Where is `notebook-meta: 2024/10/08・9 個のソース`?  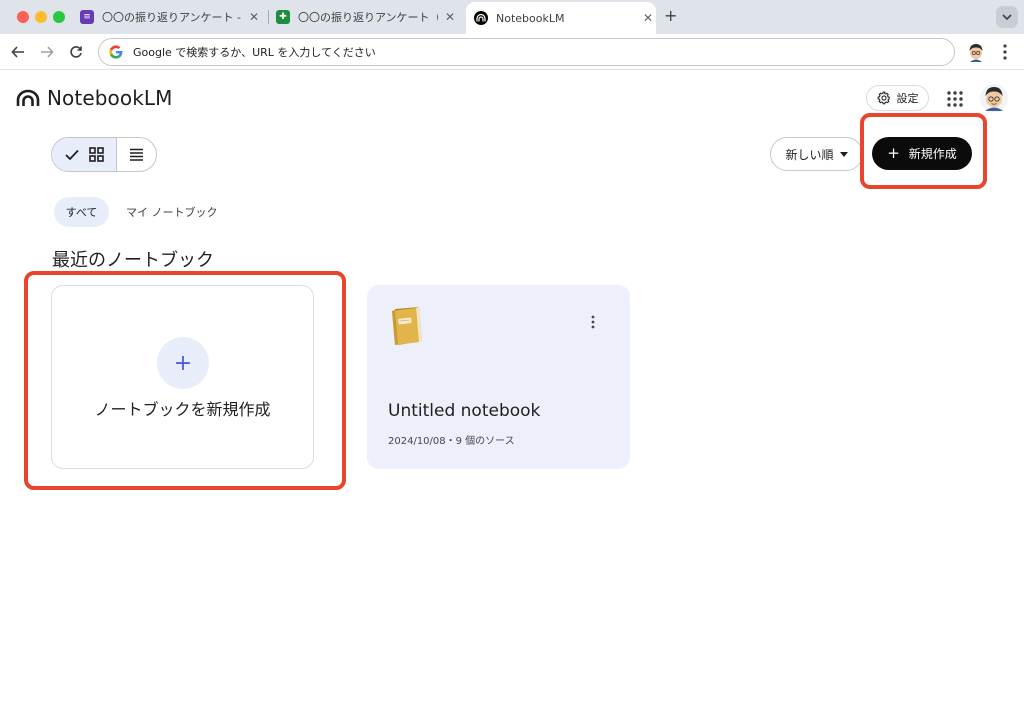 notebook-meta: 2024/10/08・9 個のソース is located at coordinates (451, 441).